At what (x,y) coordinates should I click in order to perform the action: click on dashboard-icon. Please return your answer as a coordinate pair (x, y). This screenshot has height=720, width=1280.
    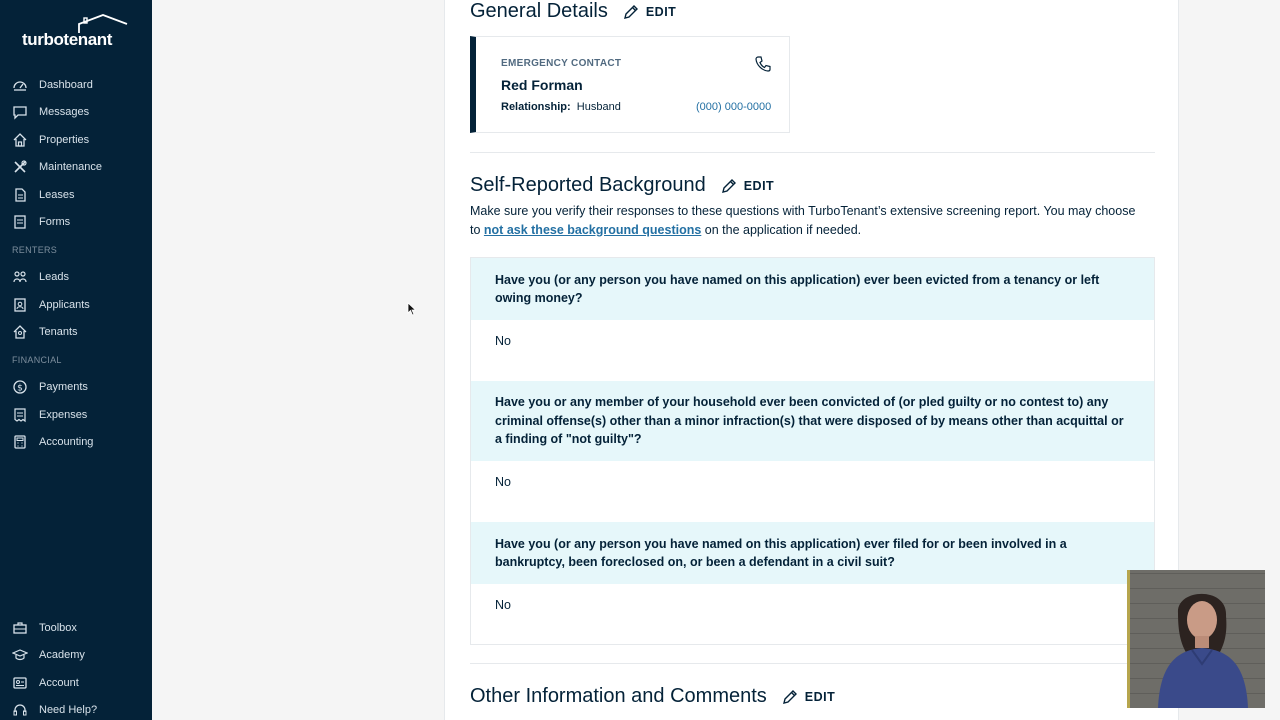
    Looking at the image, I should click on (20, 86).